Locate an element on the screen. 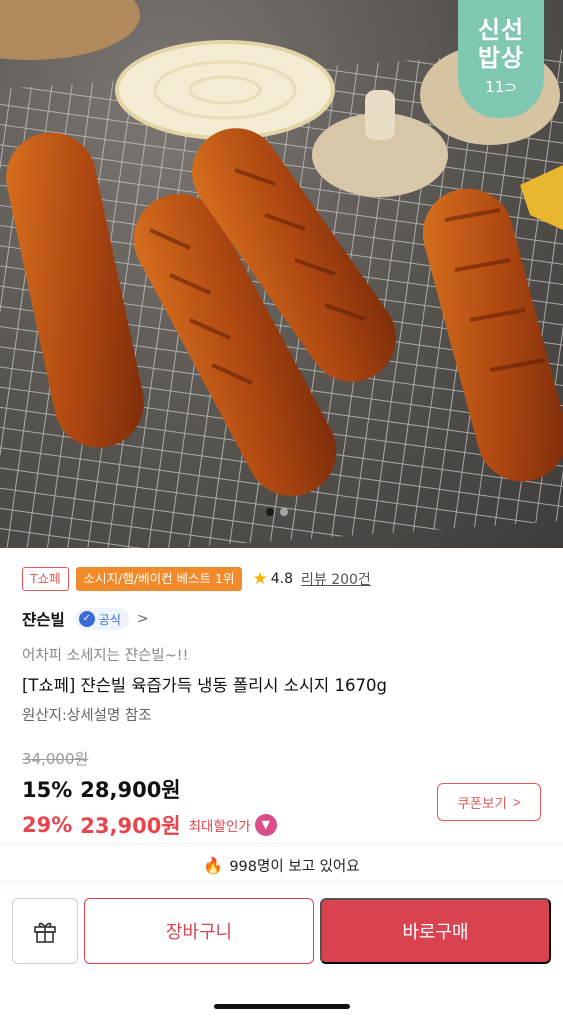  purchase-bar: 장바구니 바로구매 is located at coordinates (281, 958).